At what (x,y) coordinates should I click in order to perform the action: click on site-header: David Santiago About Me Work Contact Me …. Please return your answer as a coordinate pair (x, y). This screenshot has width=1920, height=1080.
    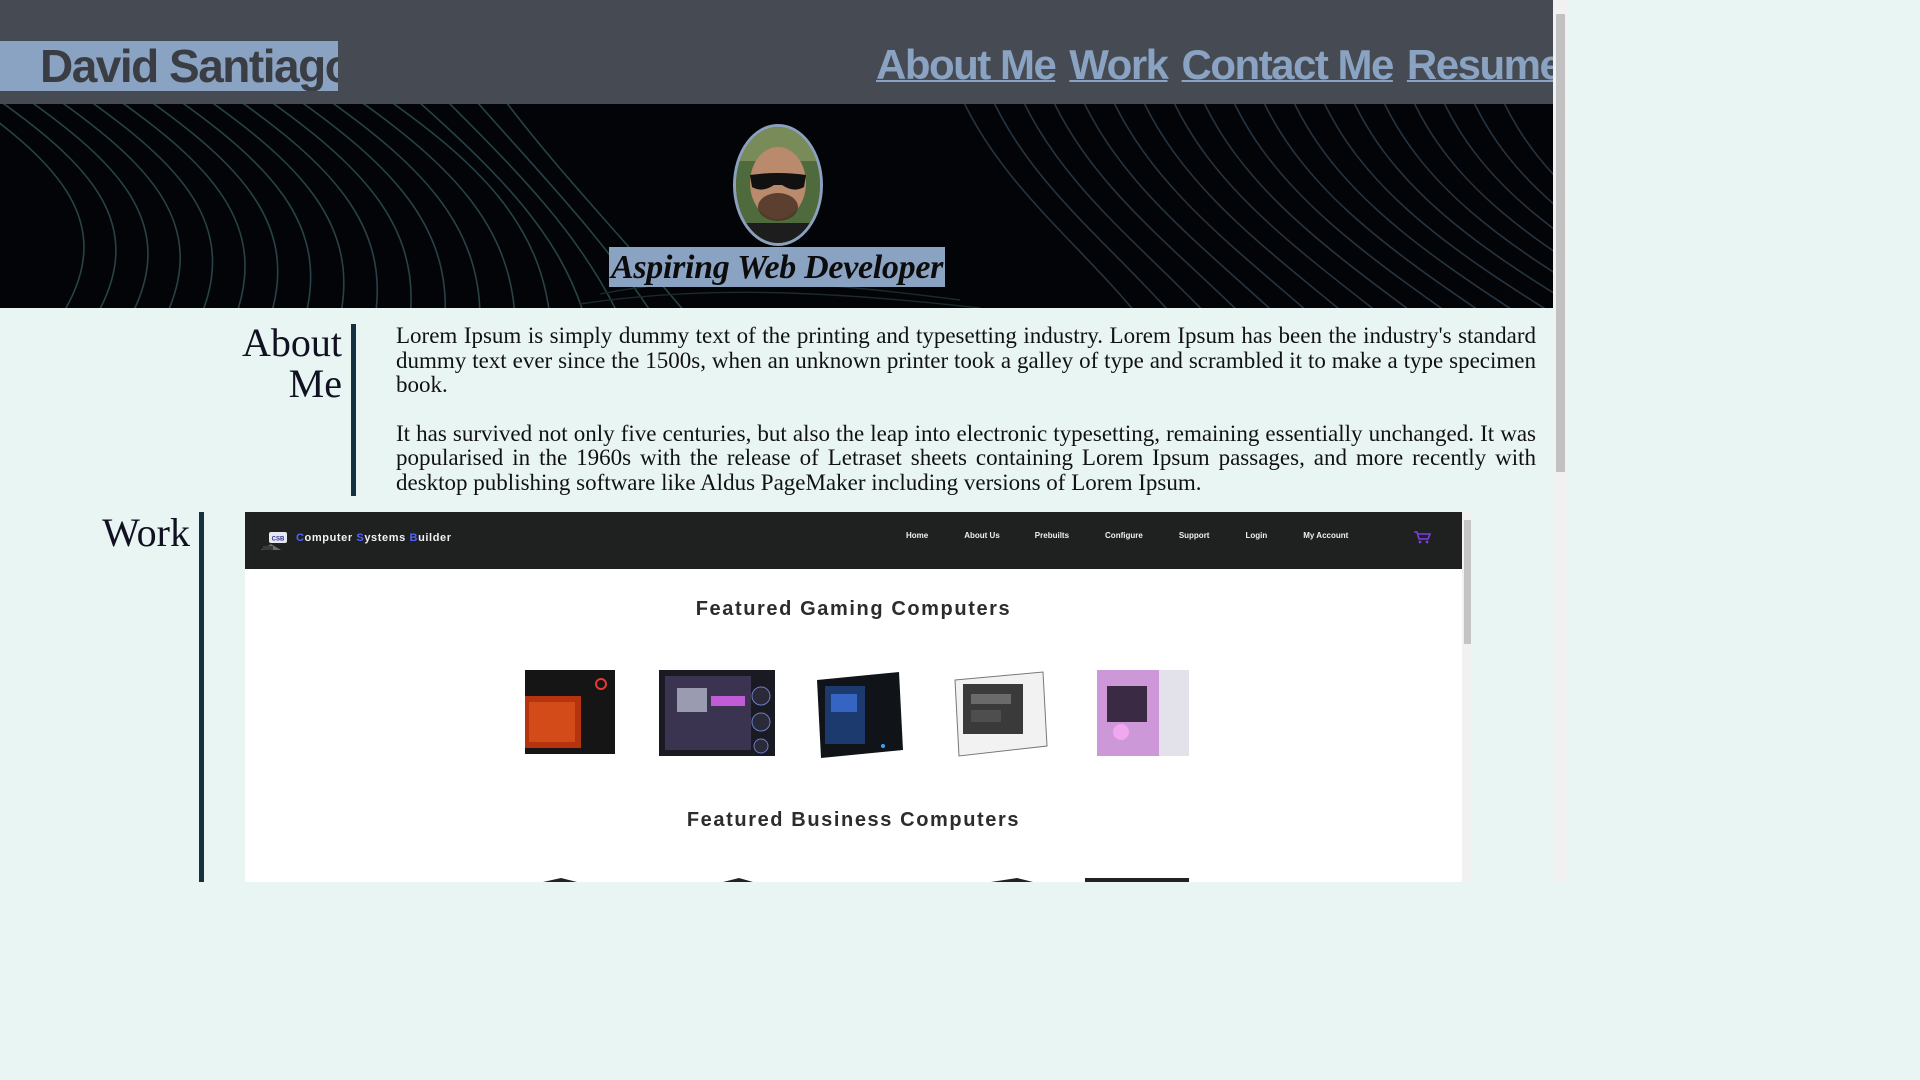
    Looking at the image, I should click on (781, 52).